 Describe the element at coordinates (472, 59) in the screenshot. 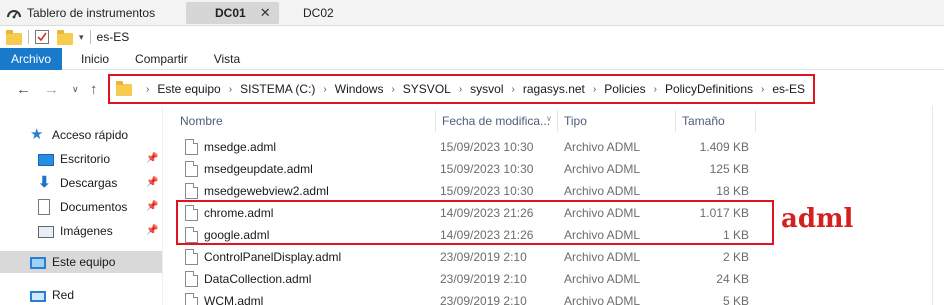

I see `ribbon-tabs: Archivo Inicio Compartir Vista` at that location.